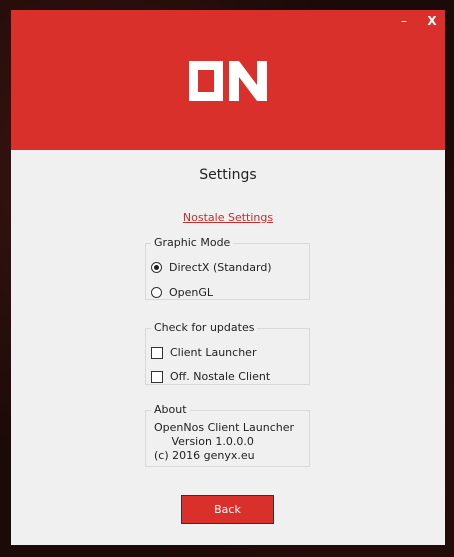  What do you see at coordinates (157, 376) in the screenshot?
I see `nostale-client-checkbox` at bounding box center [157, 376].